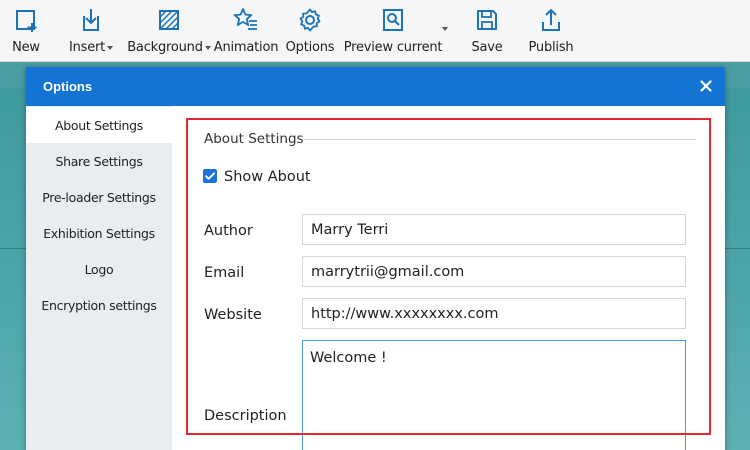 The image size is (750, 450). I want to click on animation-button: Animation, so click(246, 31).